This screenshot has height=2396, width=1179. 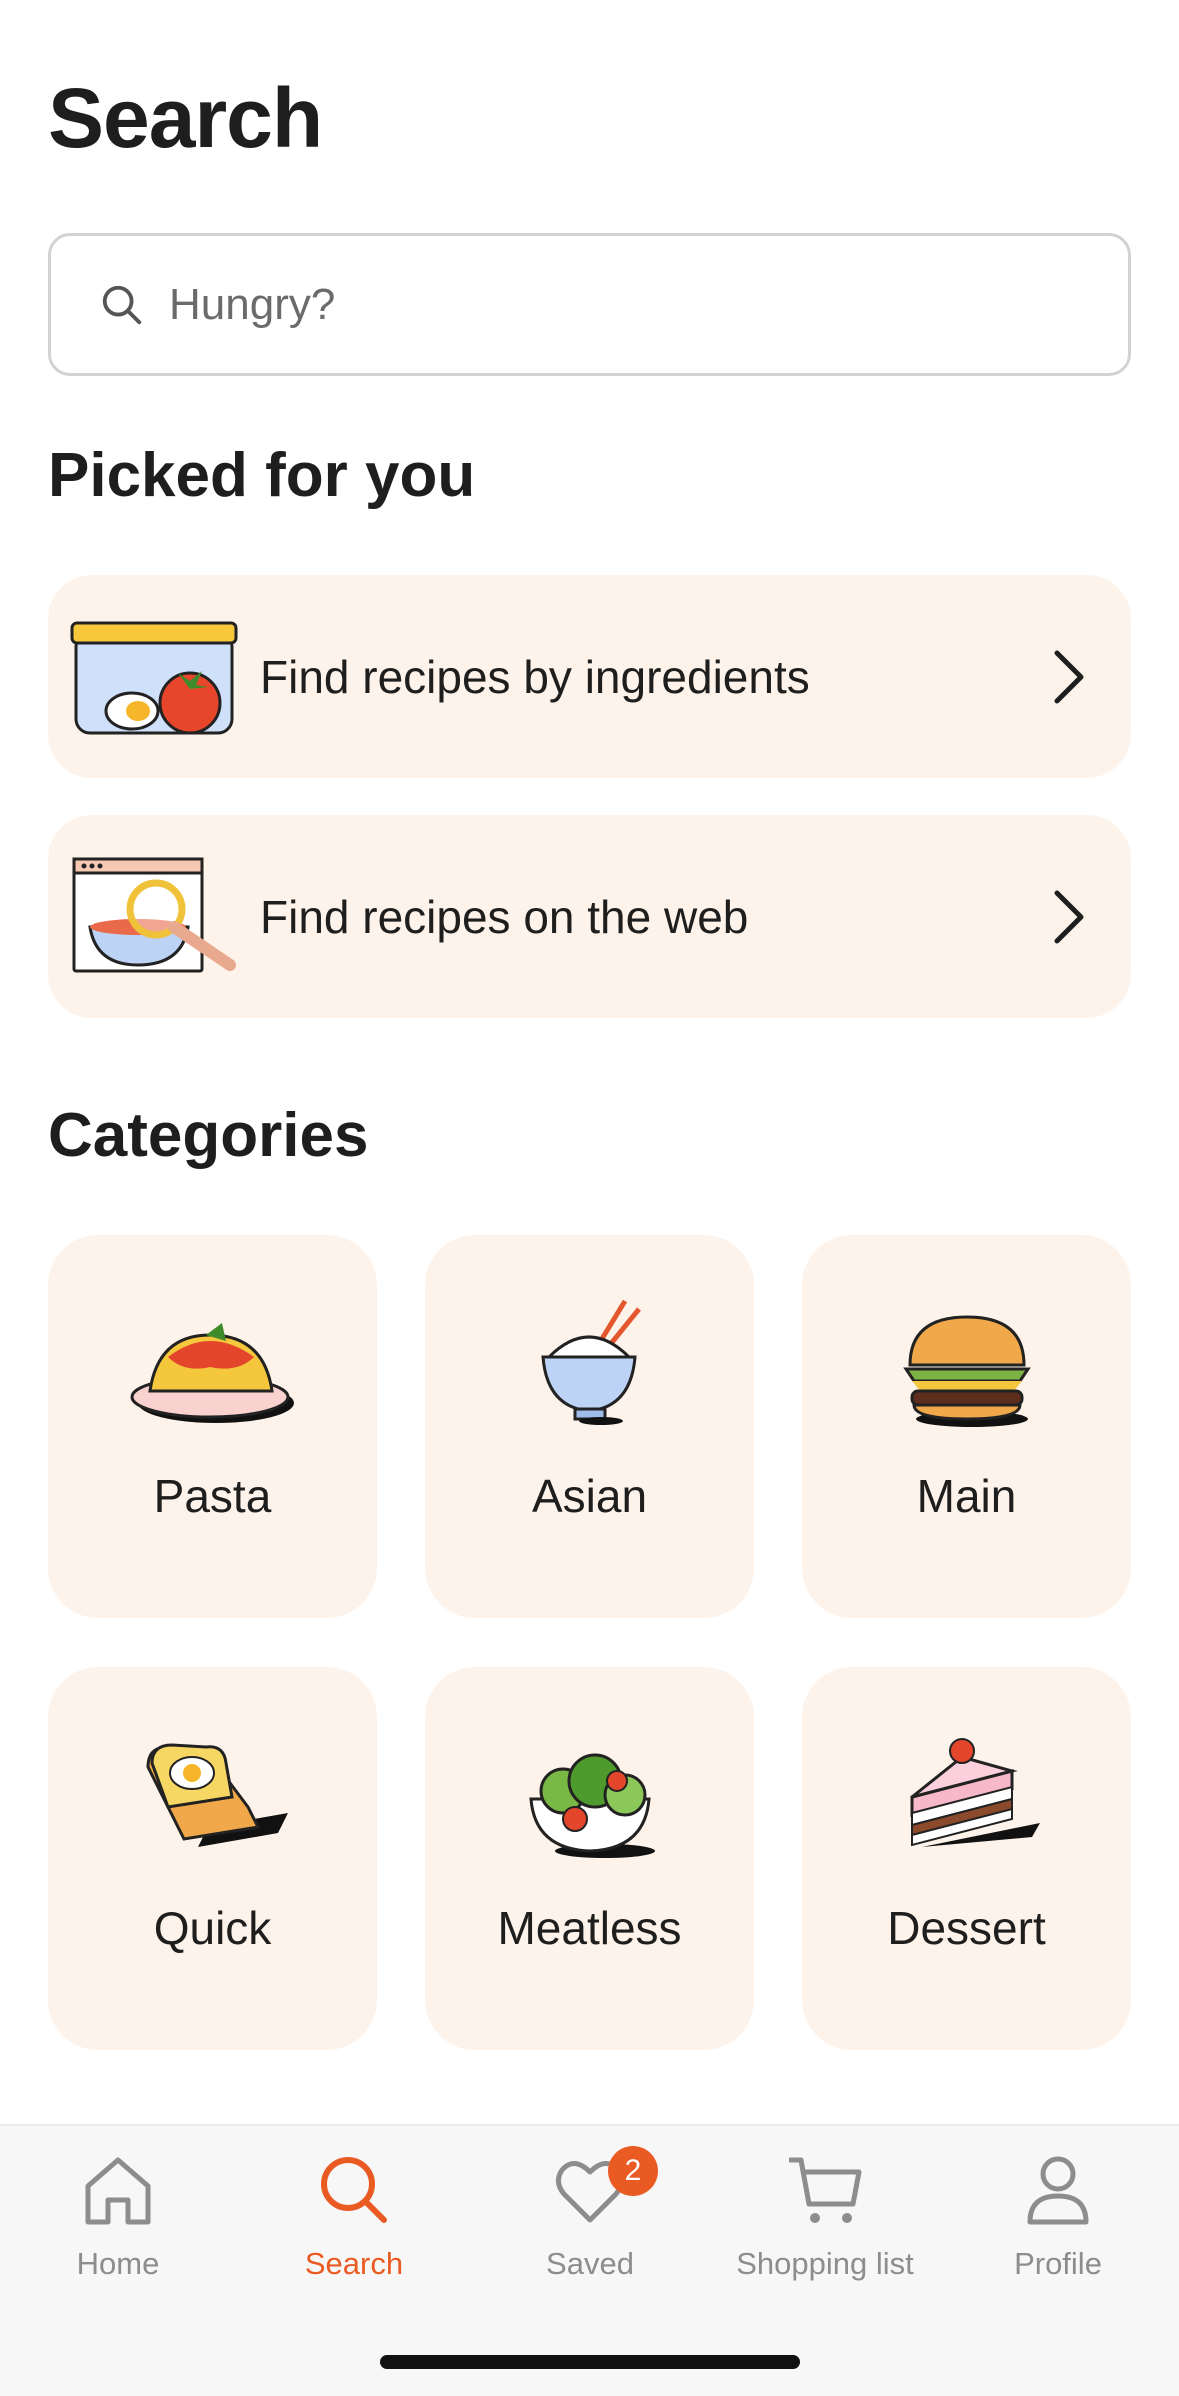 What do you see at coordinates (590, 2263) in the screenshot?
I see `tab-label: Saved` at bounding box center [590, 2263].